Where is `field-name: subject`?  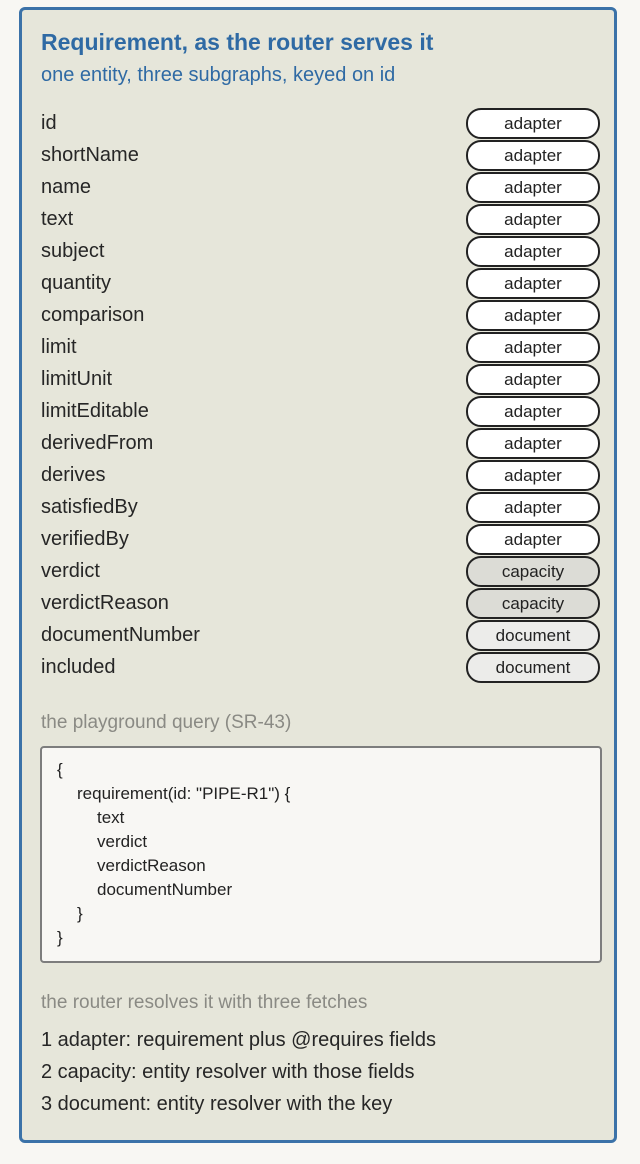 field-name: subject is located at coordinates (73, 251).